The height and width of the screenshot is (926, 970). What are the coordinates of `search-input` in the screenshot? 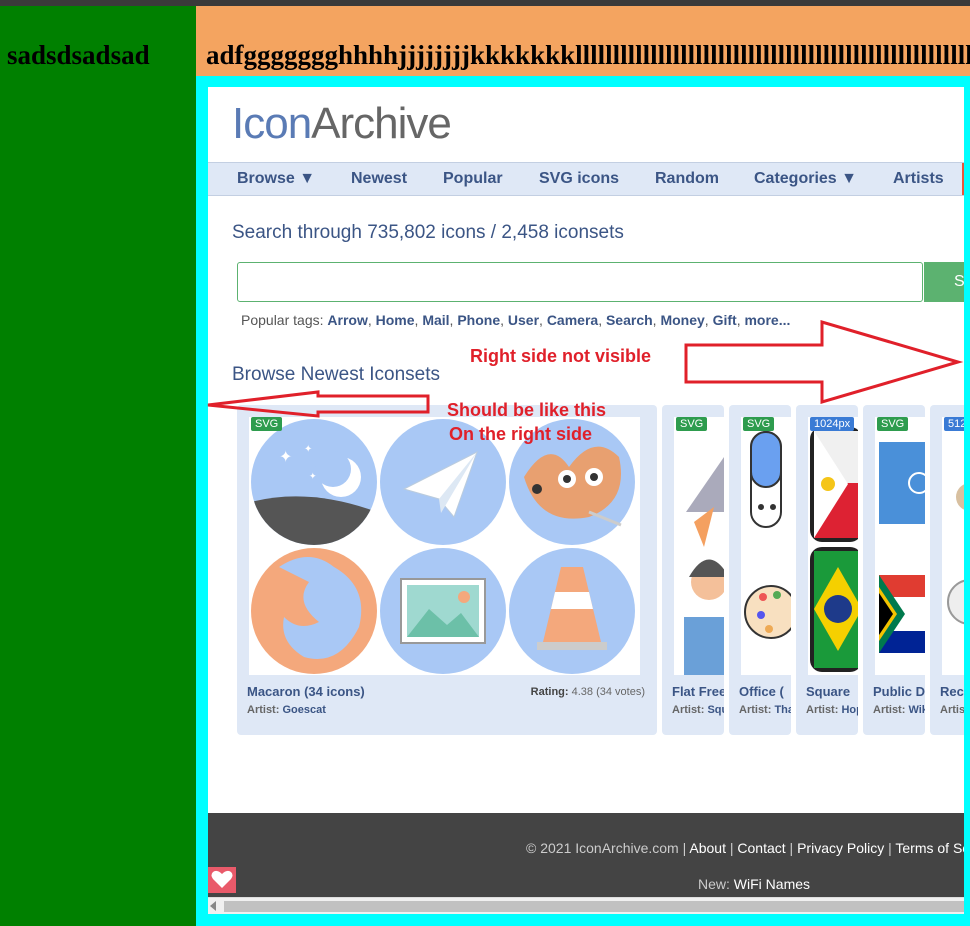 It's located at (580, 282).